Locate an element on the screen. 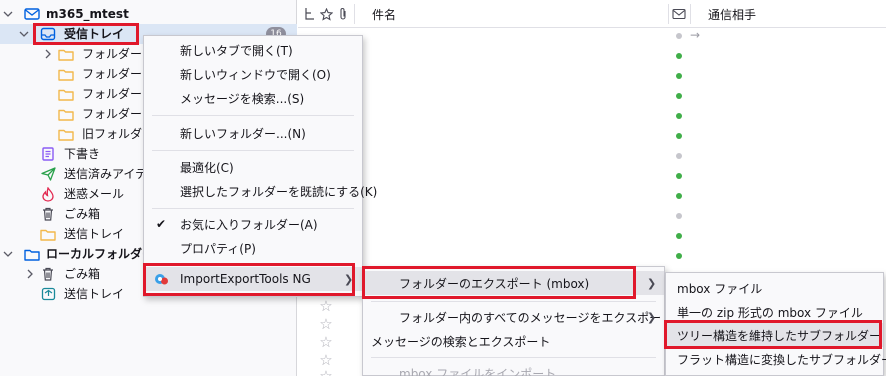  menu-item-zip-mbox: 単一の zip 形式の mbox ファイル is located at coordinates (774, 312).